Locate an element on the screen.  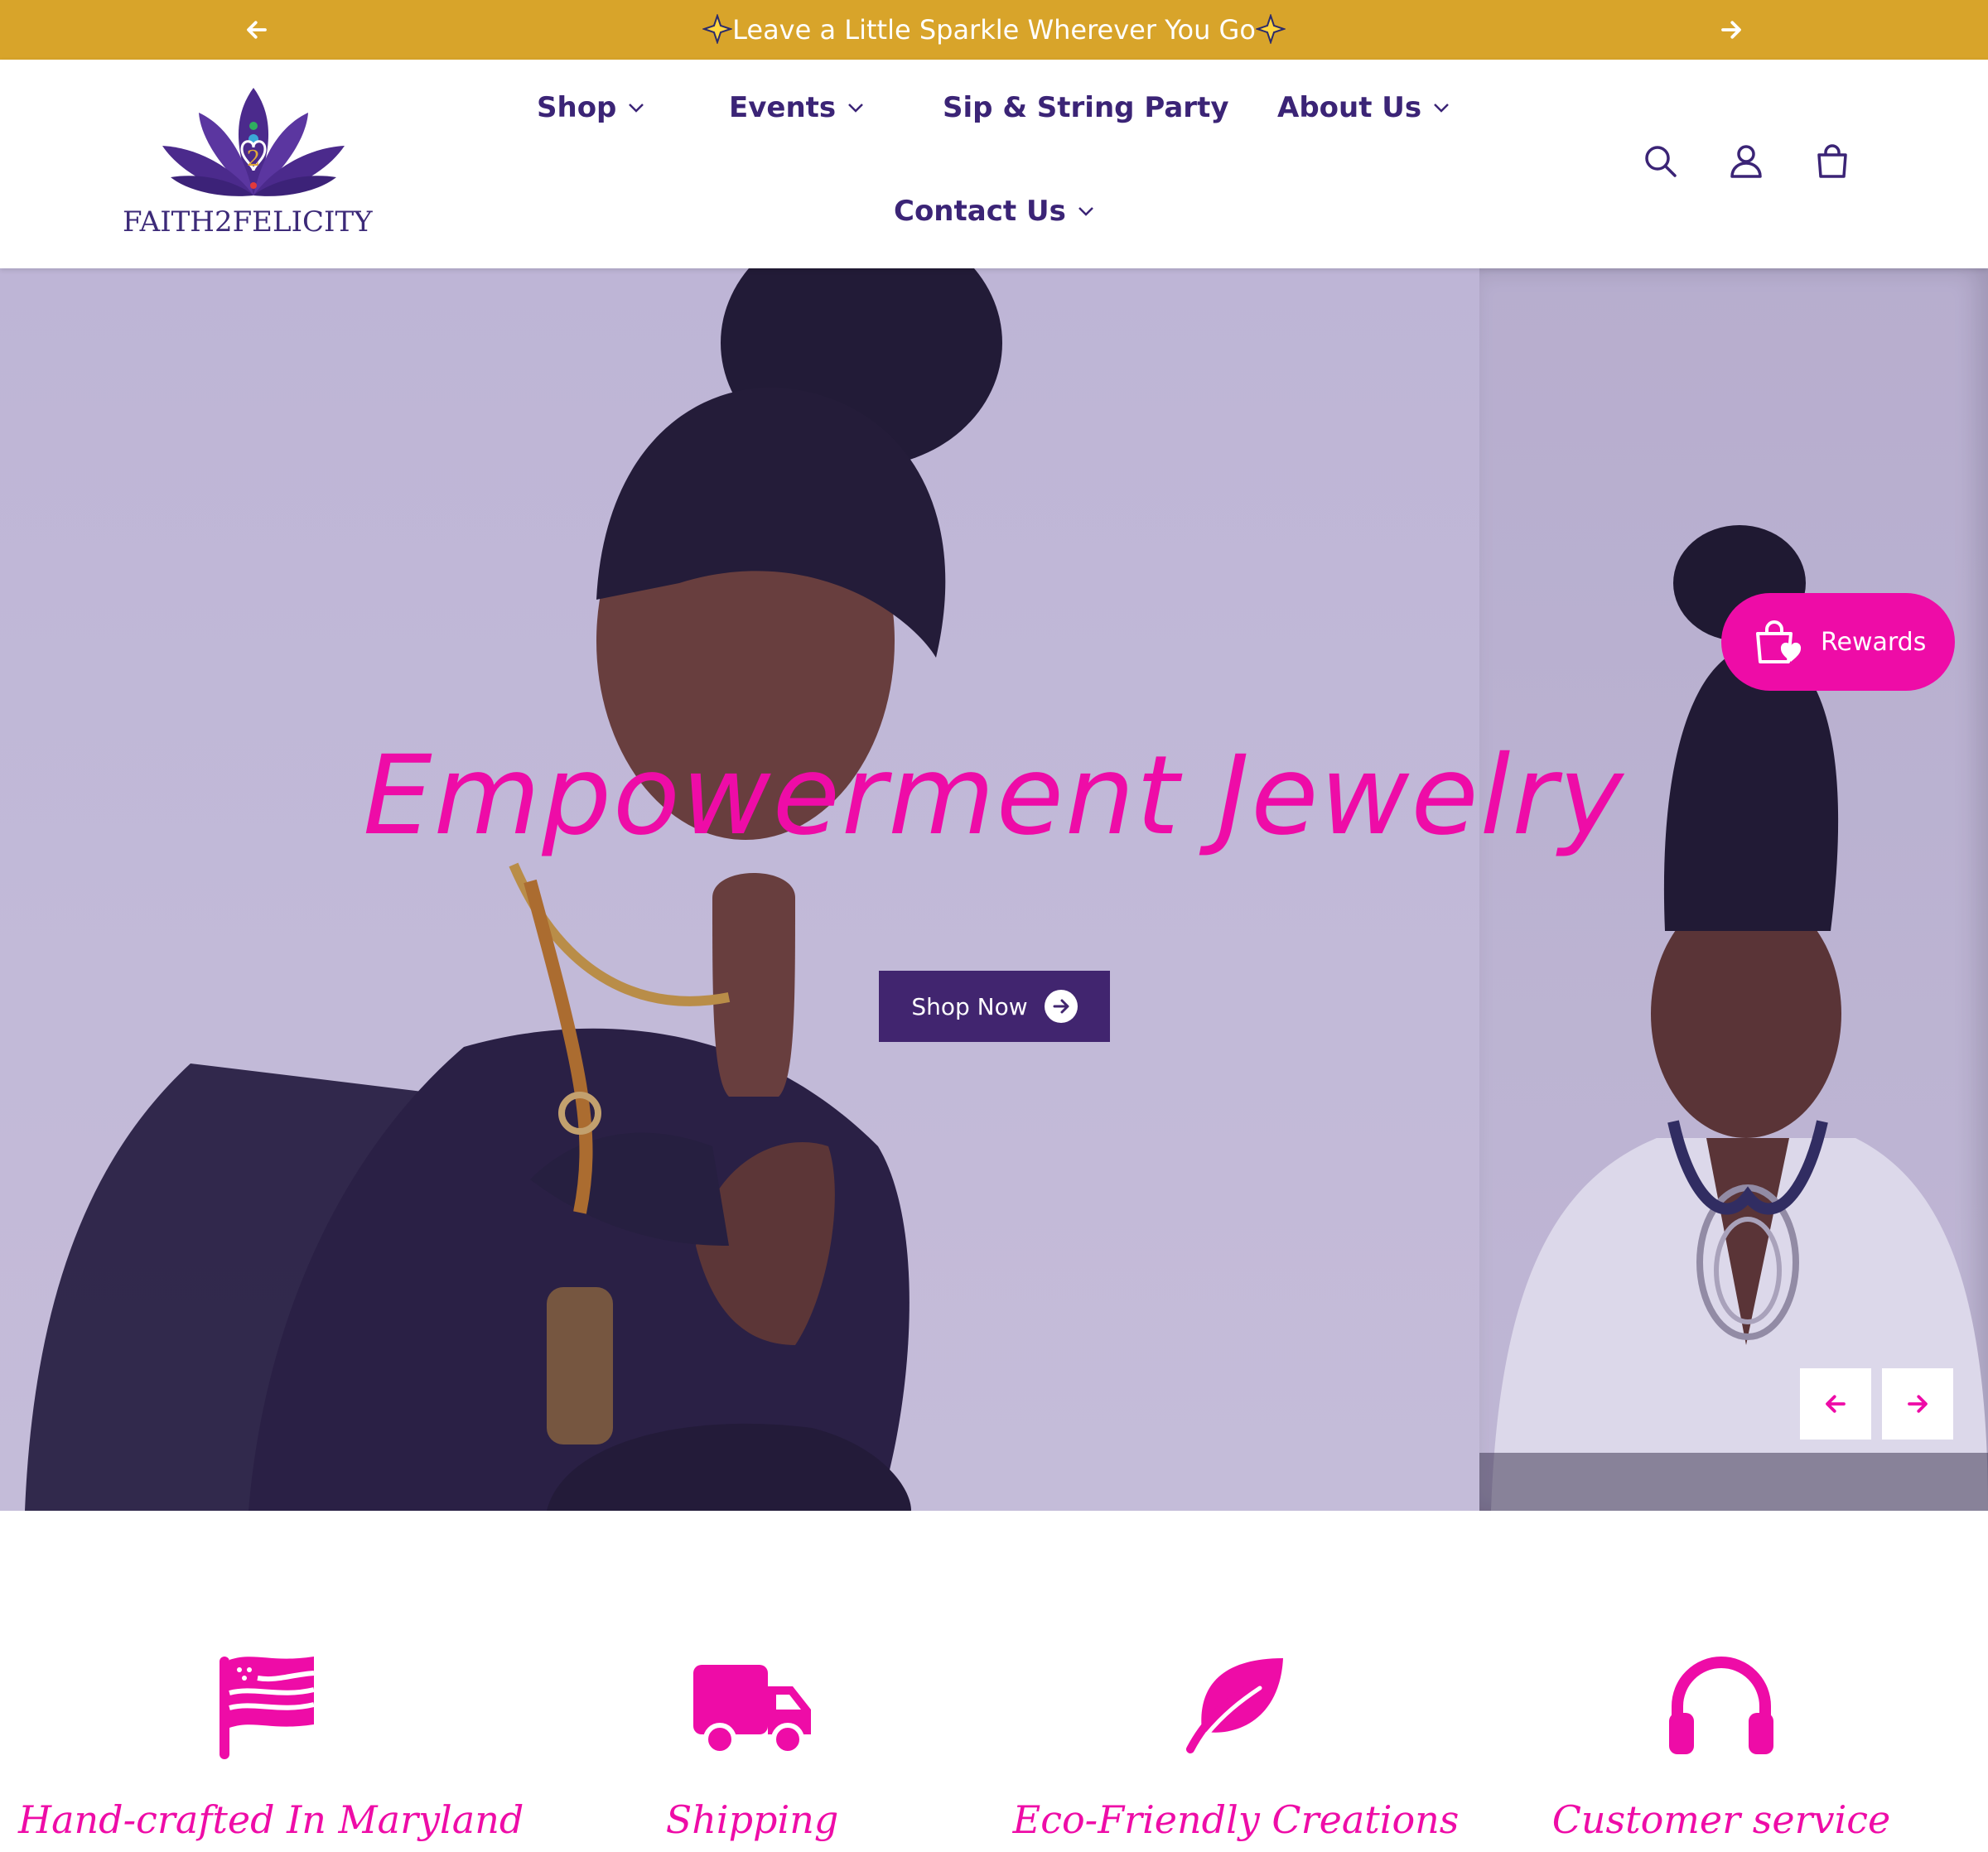
leaf-icon is located at coordinates (1234, 1706).